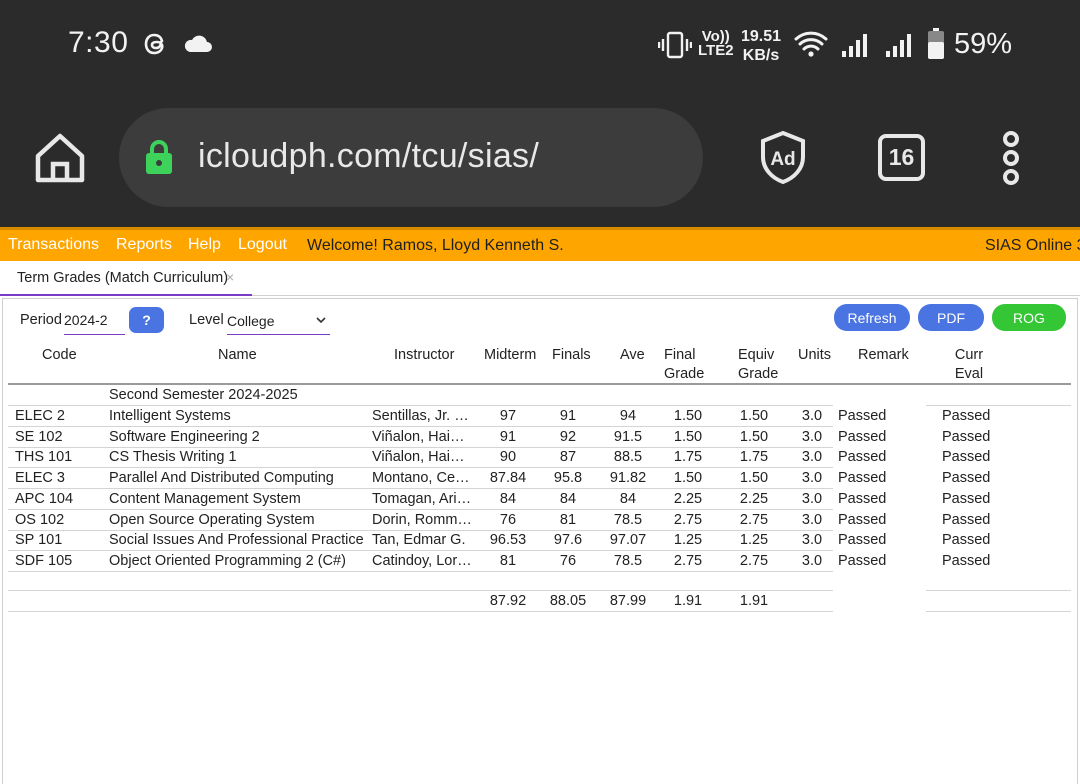 The width and height of the screenshot is (1080, 784). Describe the element at coordinates (872, 317) in the screenshot. I see `refresh-button: Refresh` at that location.